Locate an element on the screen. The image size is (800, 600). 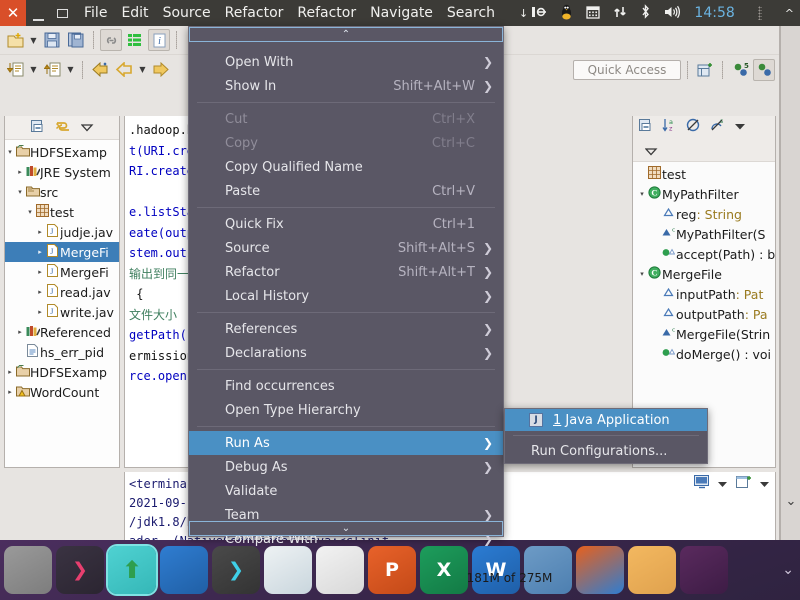
outline-item: inputPath : Pat is located at coordinates (704, 294).